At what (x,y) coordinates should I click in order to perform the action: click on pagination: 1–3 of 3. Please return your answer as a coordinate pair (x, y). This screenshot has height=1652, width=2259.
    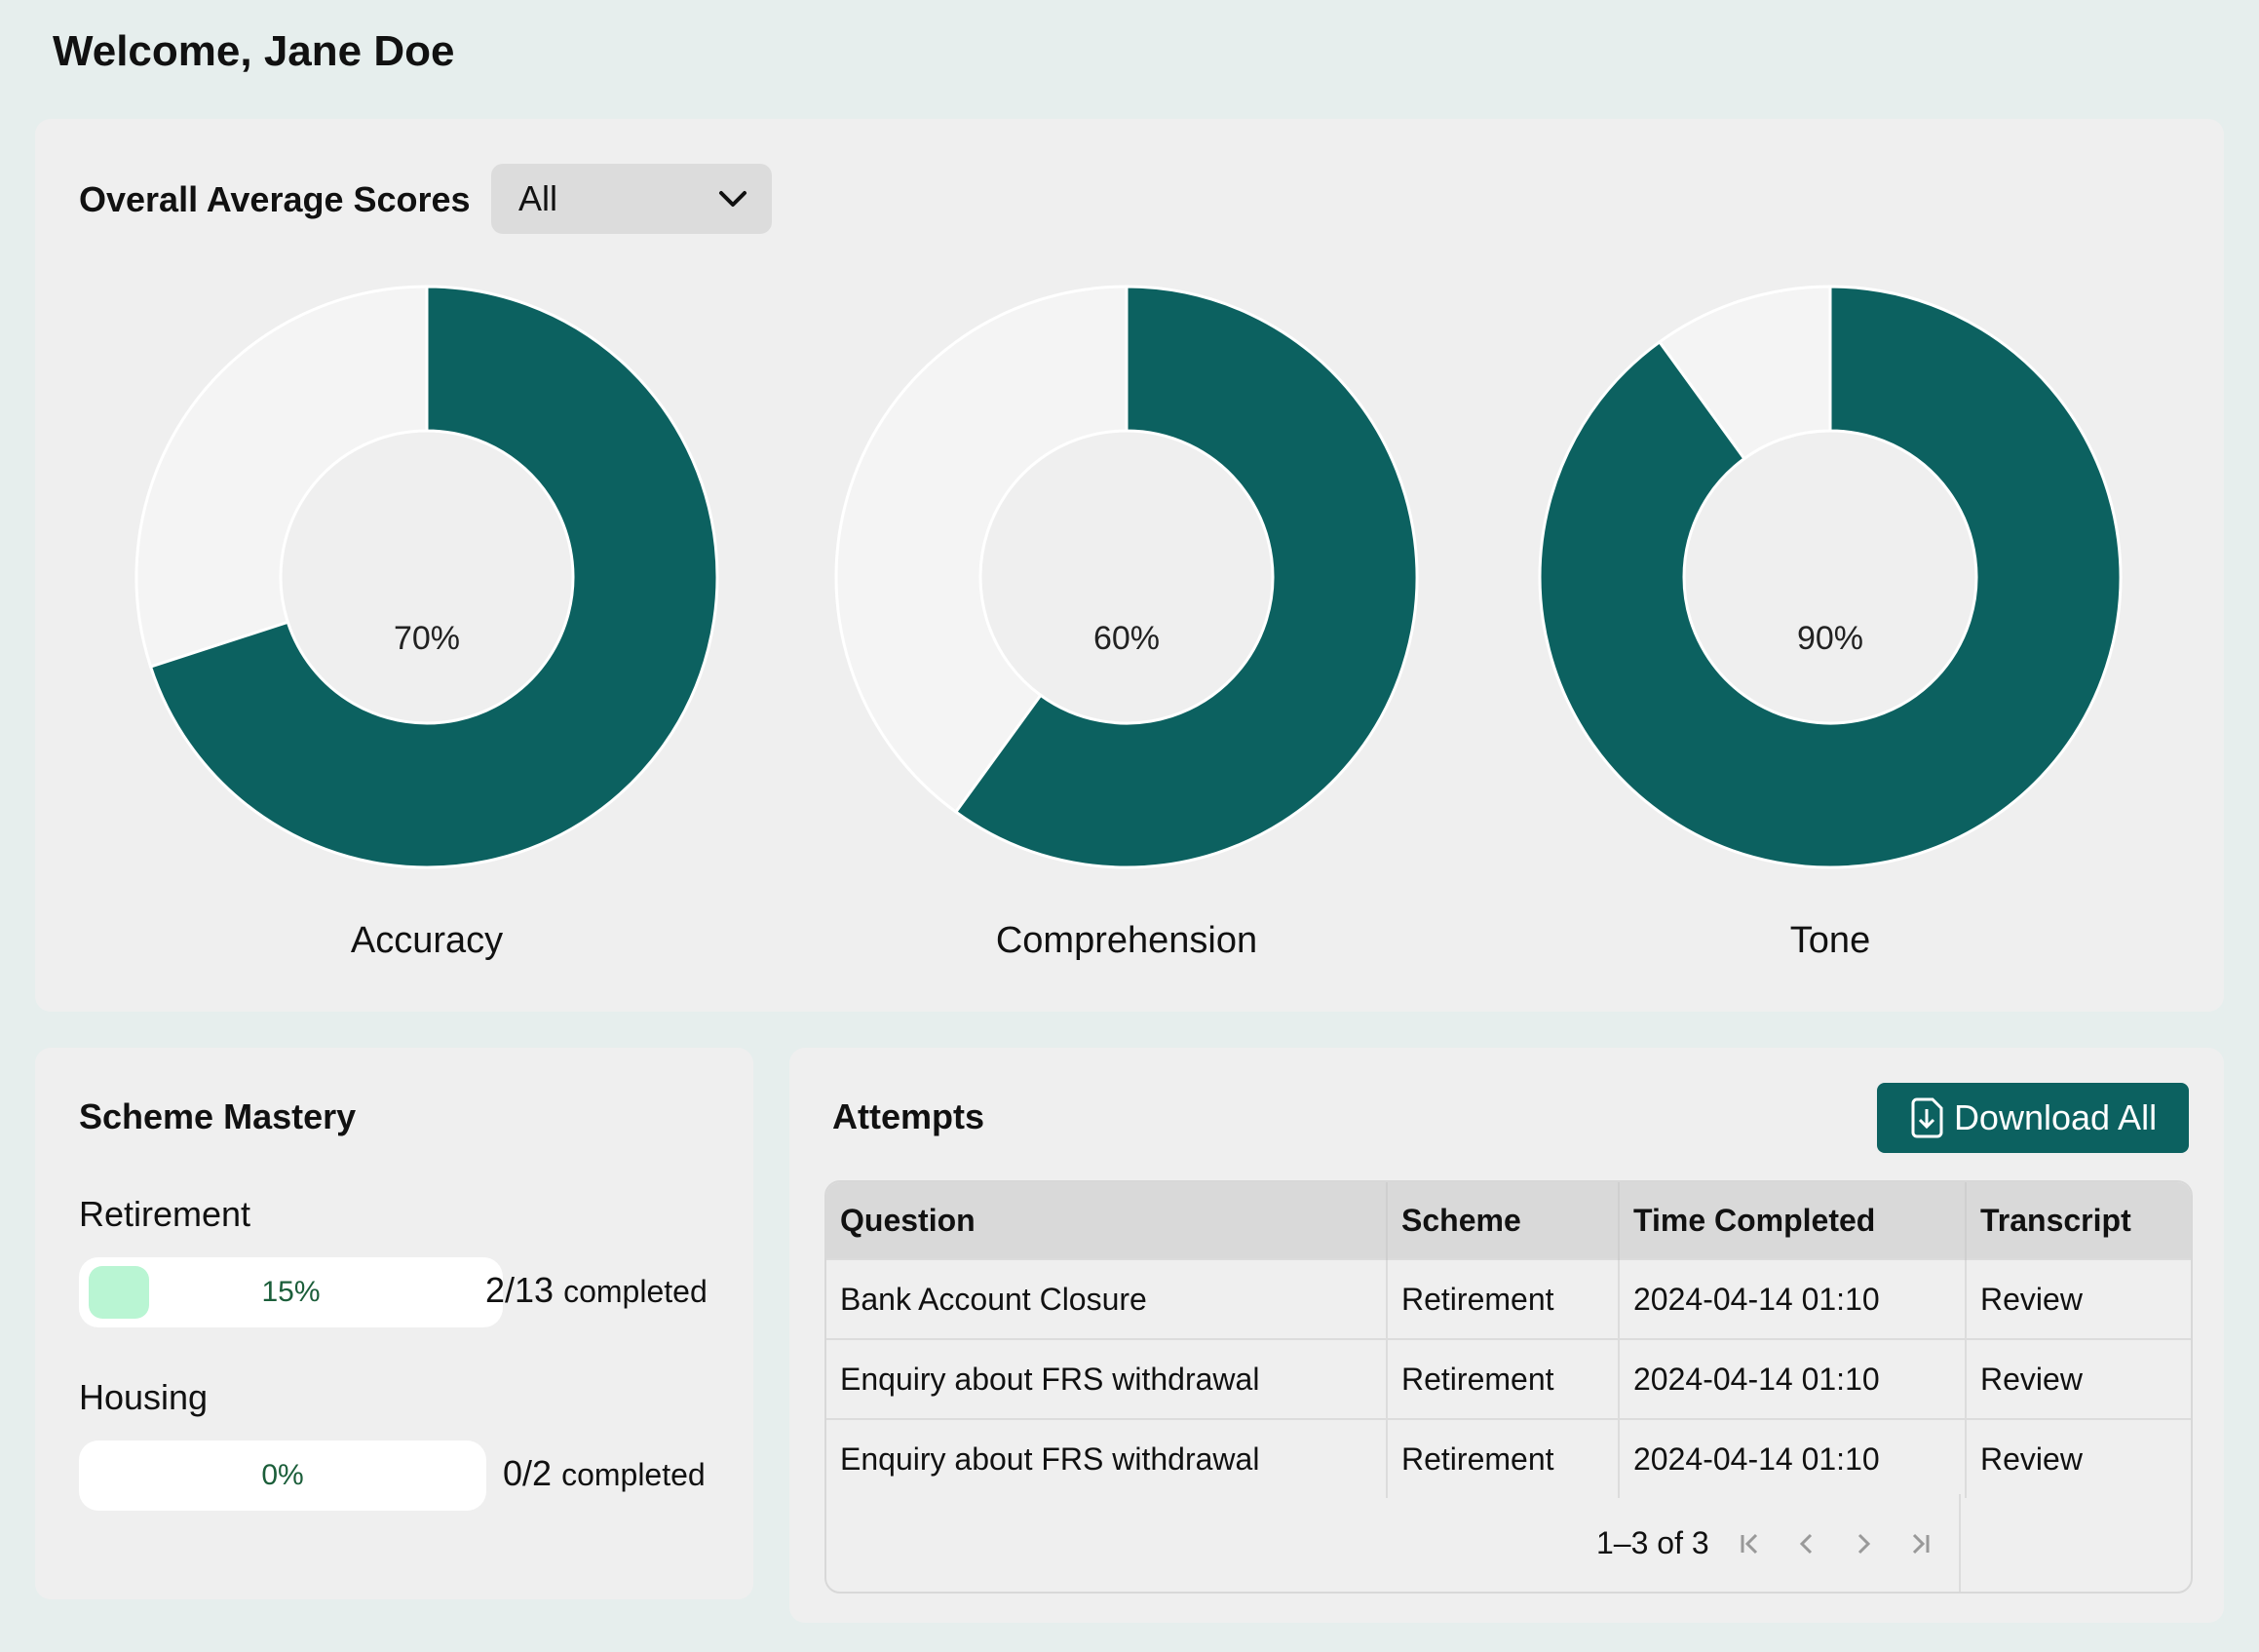
    Looking at the image, I should click on (1765, 1543).